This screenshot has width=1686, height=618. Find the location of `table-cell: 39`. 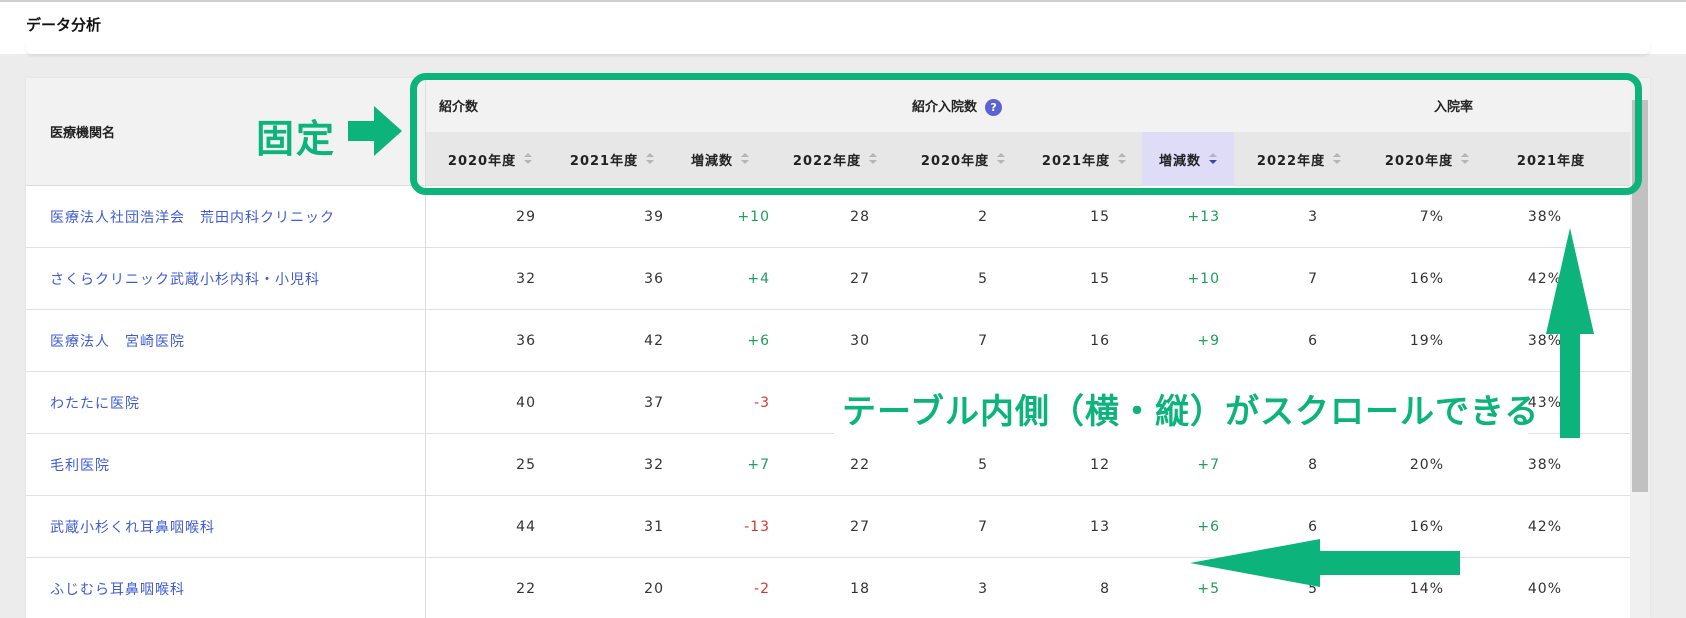

table-cell: 39 is located at coordinates (654, 217).